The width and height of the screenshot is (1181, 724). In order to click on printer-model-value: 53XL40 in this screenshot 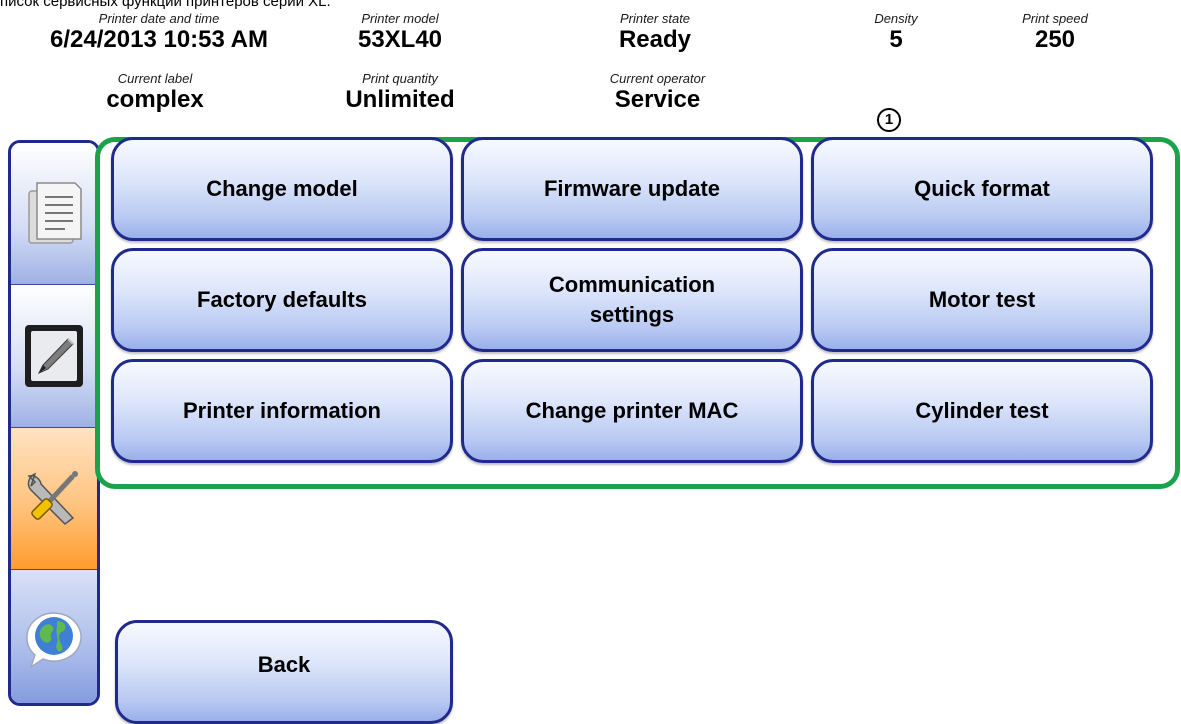, I will do `click(400, 39)`.